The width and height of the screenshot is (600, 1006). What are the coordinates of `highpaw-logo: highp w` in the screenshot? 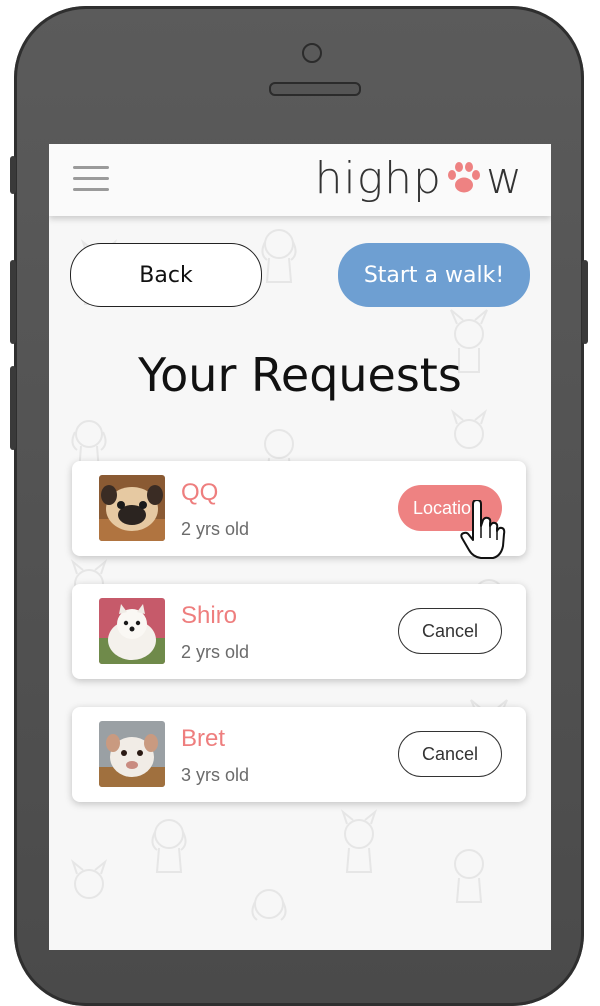 It's located at (419, 178).